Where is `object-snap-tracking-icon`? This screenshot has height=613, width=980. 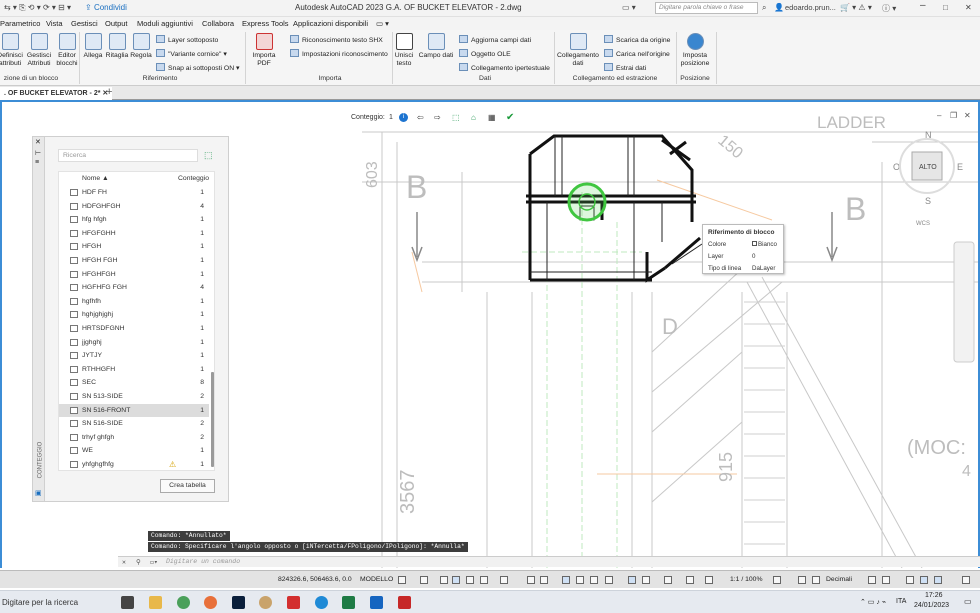 object-snap-tracking-icon is located at coordinates (531, 580).